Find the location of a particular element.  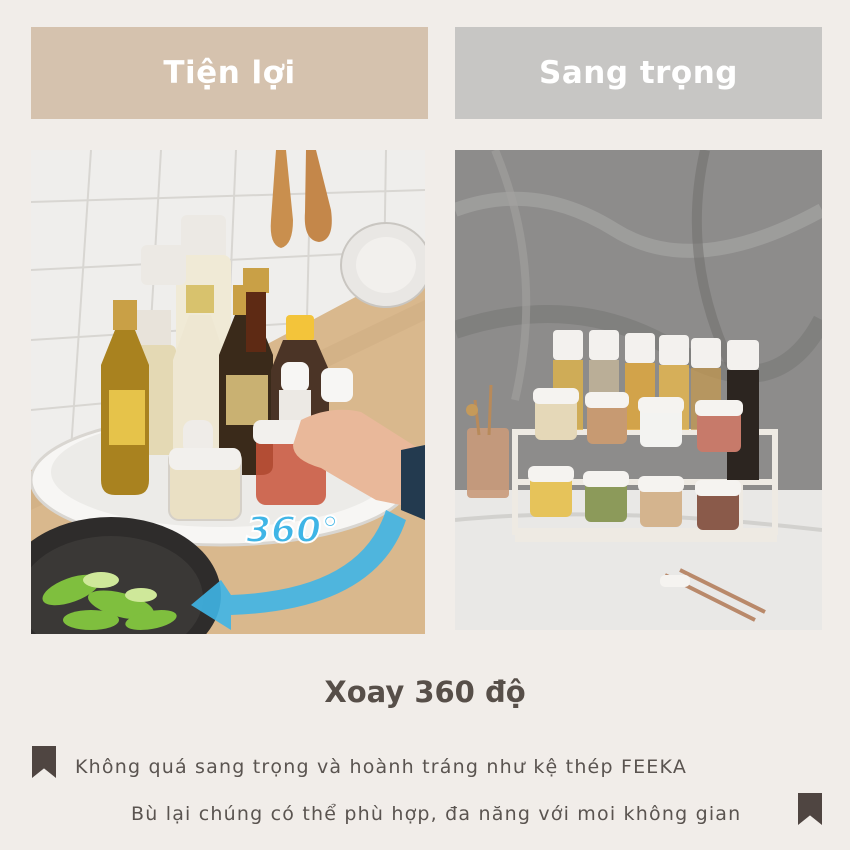

label-tien-loi-text: Tiện lợi is located at coordinates (229, 73).